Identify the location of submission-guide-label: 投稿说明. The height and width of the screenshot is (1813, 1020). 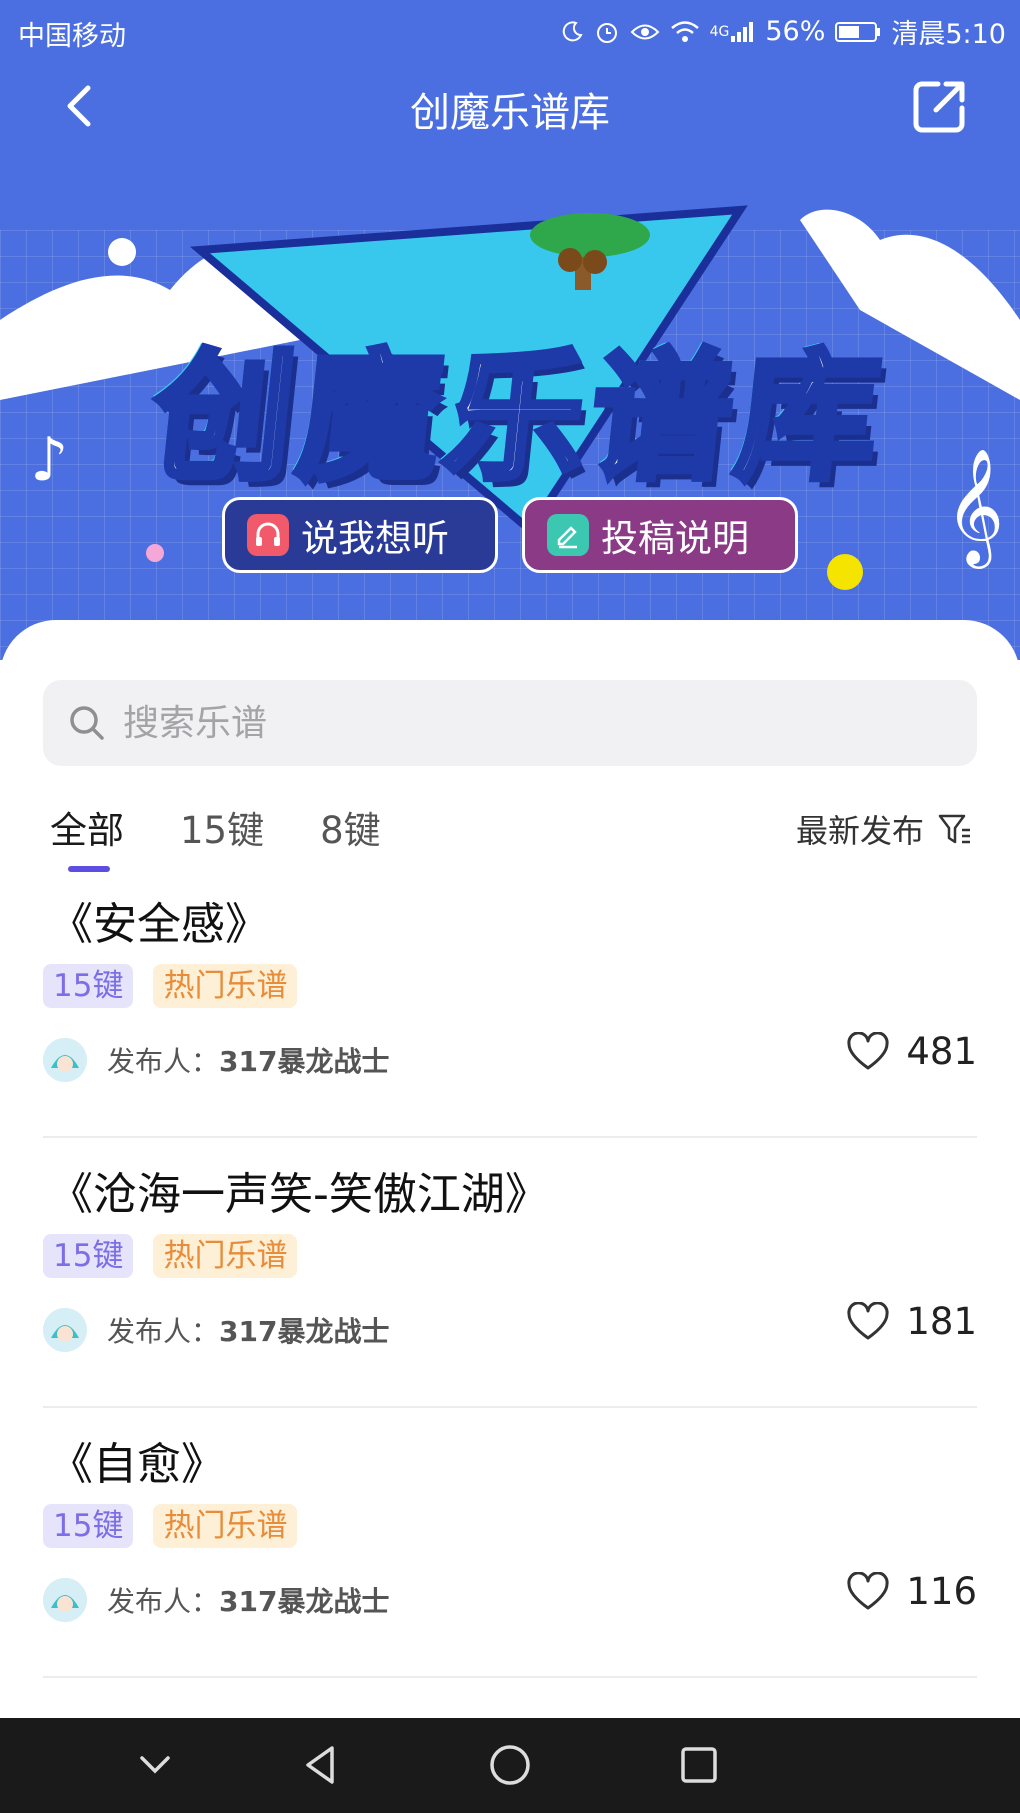
(675, 538).